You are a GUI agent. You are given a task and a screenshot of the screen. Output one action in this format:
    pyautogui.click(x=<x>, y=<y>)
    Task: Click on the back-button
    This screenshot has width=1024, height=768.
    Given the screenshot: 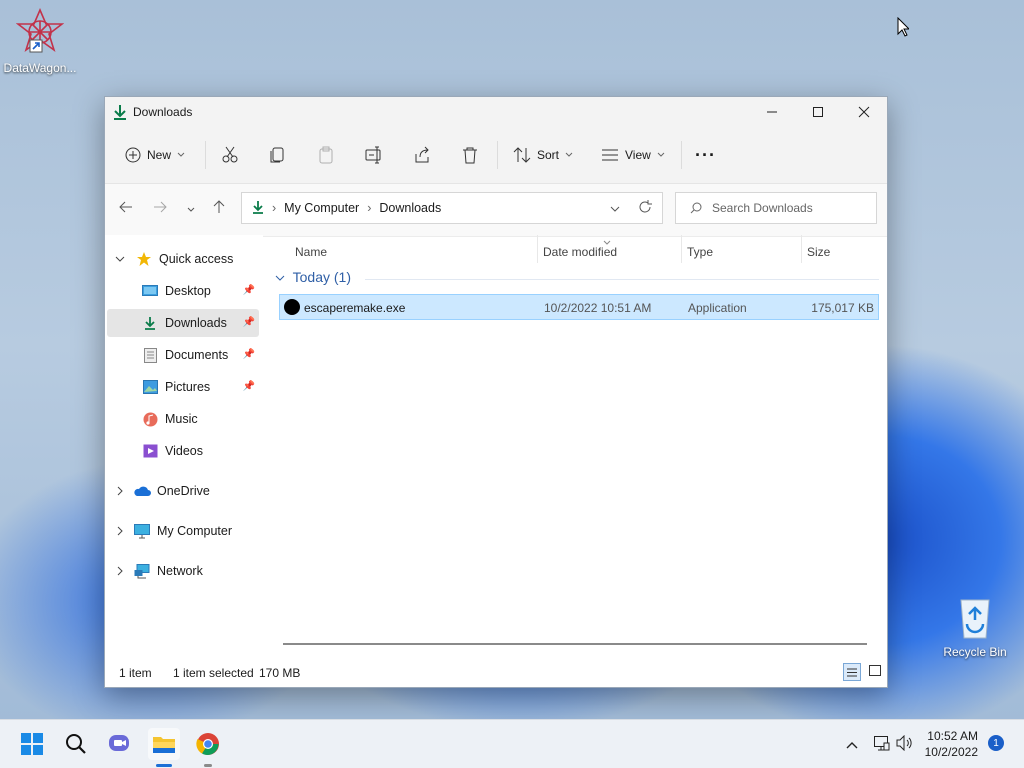 What is the action you would take?
    pyautogui.click(x=126, y=208)
    